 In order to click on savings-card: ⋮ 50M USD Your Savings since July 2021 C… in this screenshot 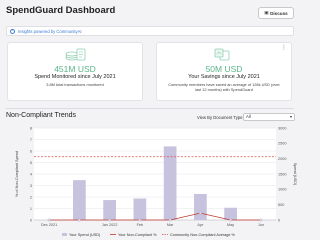, I will do `click(224, 71)`.